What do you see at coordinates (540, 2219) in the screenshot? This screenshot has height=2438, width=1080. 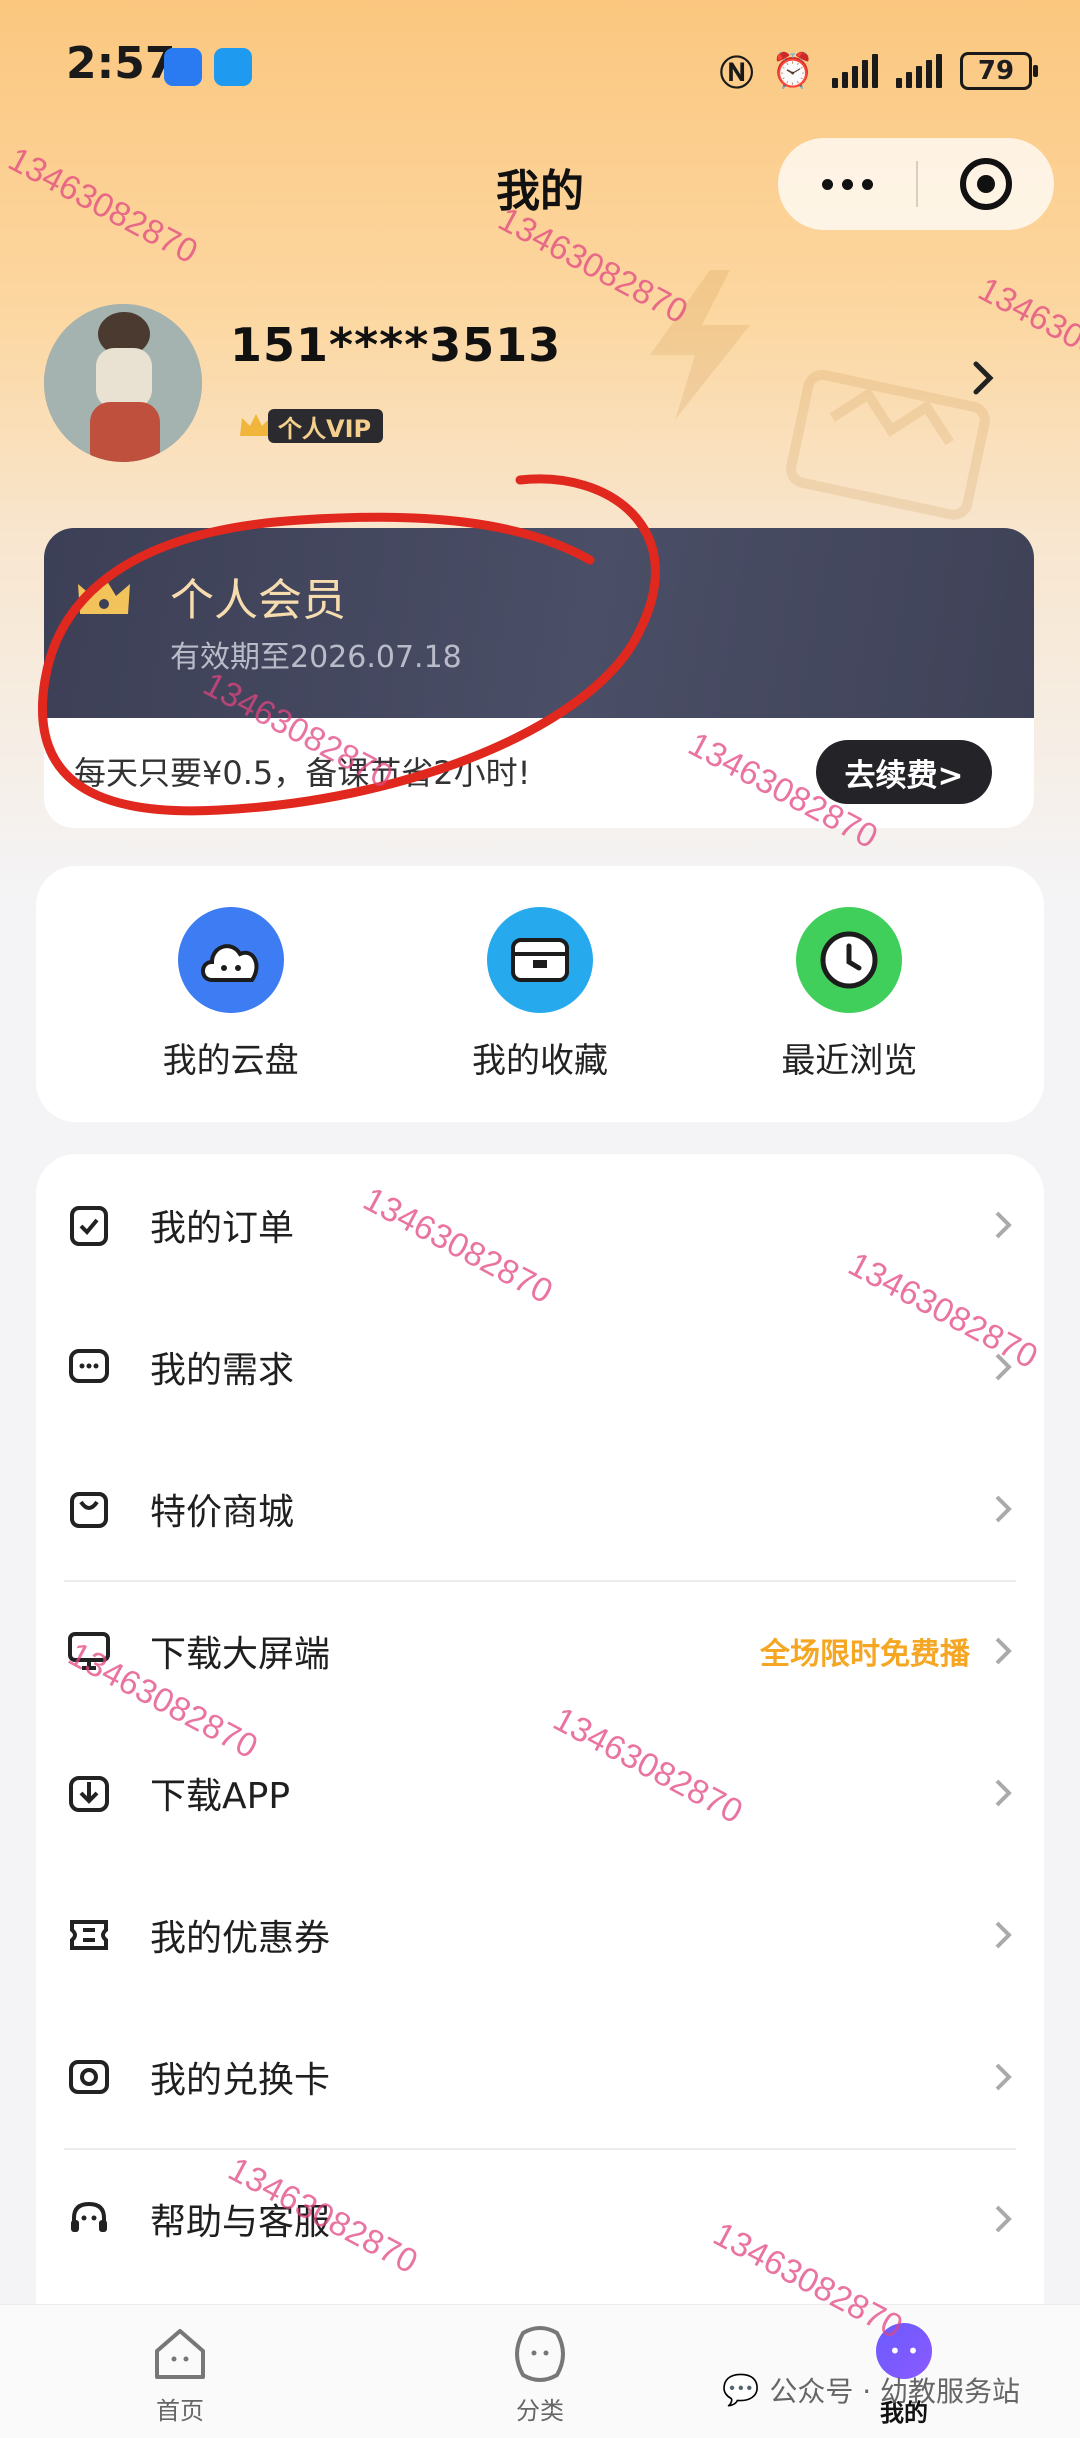 I see `menu-item-help: 帮助与客服` at bounding box center [540, 2219].